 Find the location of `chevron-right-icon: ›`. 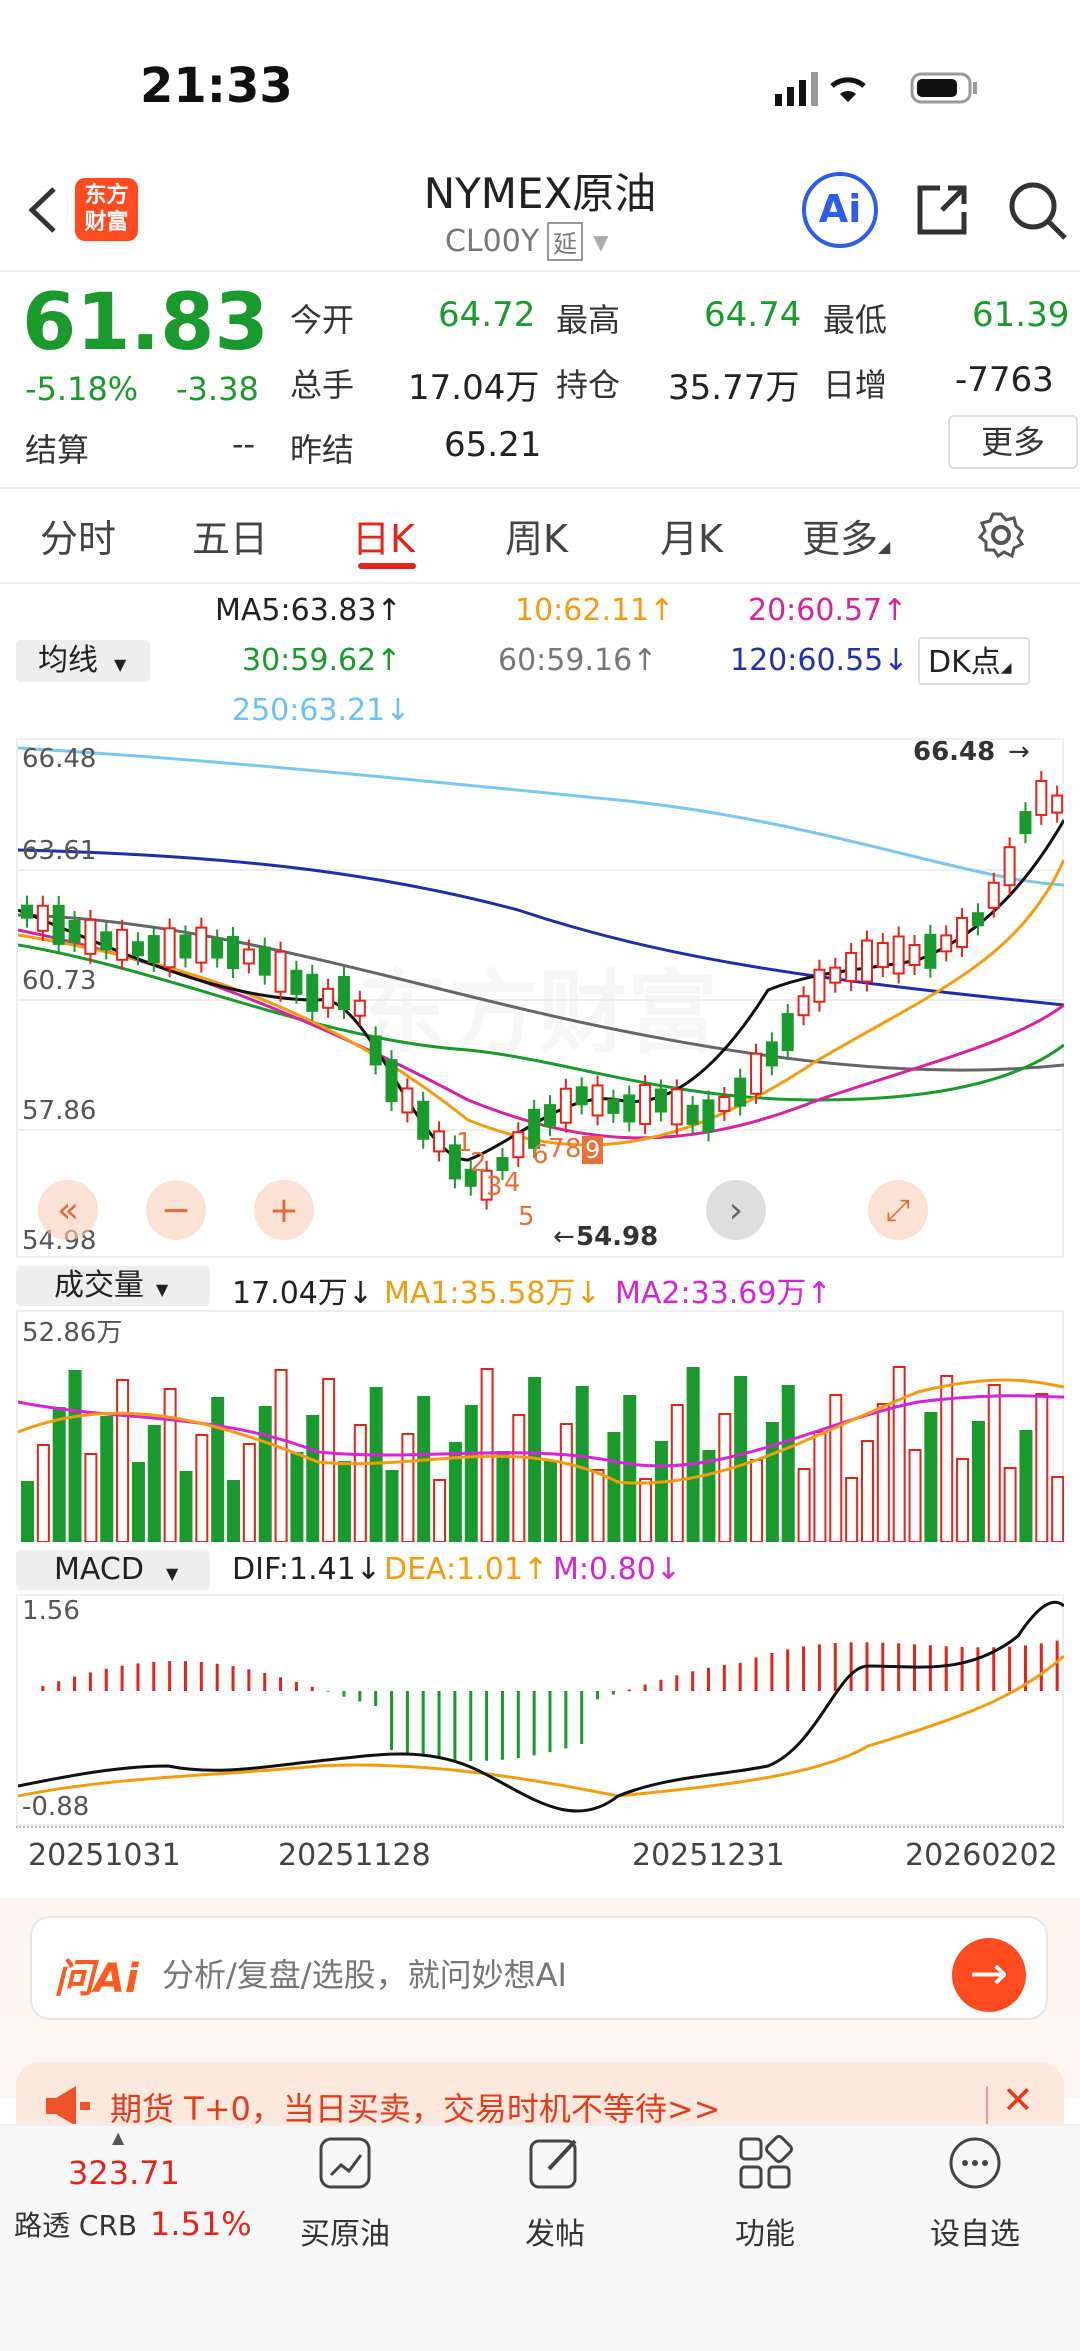

chevron-right-icon: › is located at coordinates (736, 1210).